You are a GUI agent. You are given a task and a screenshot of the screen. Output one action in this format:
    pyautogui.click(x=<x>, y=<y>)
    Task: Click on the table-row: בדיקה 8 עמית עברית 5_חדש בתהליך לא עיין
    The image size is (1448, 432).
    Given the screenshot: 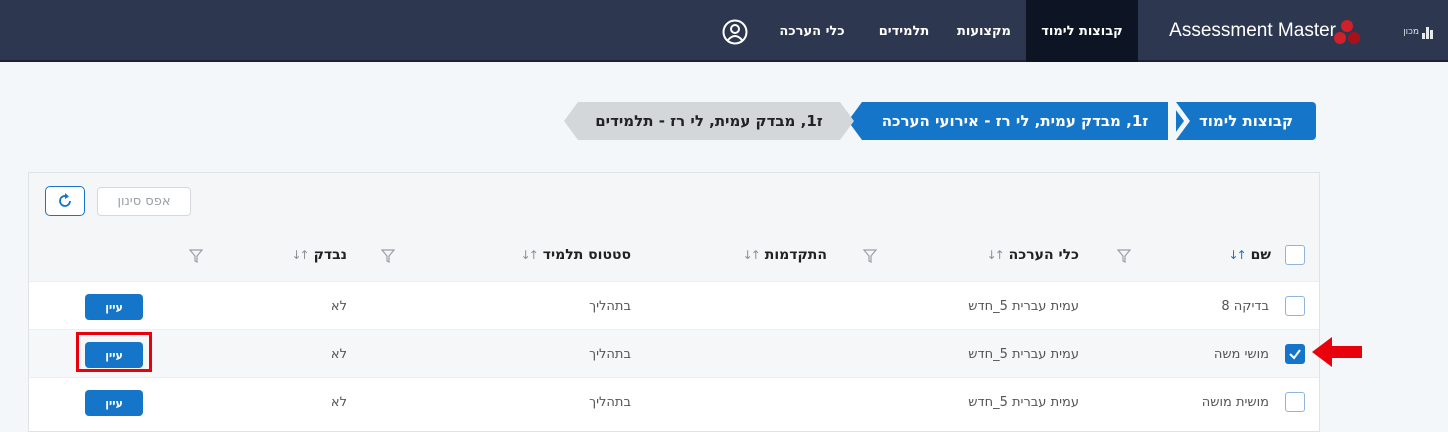 What is the action you would take?
    pyautogui.click(x=674, y=305)
    